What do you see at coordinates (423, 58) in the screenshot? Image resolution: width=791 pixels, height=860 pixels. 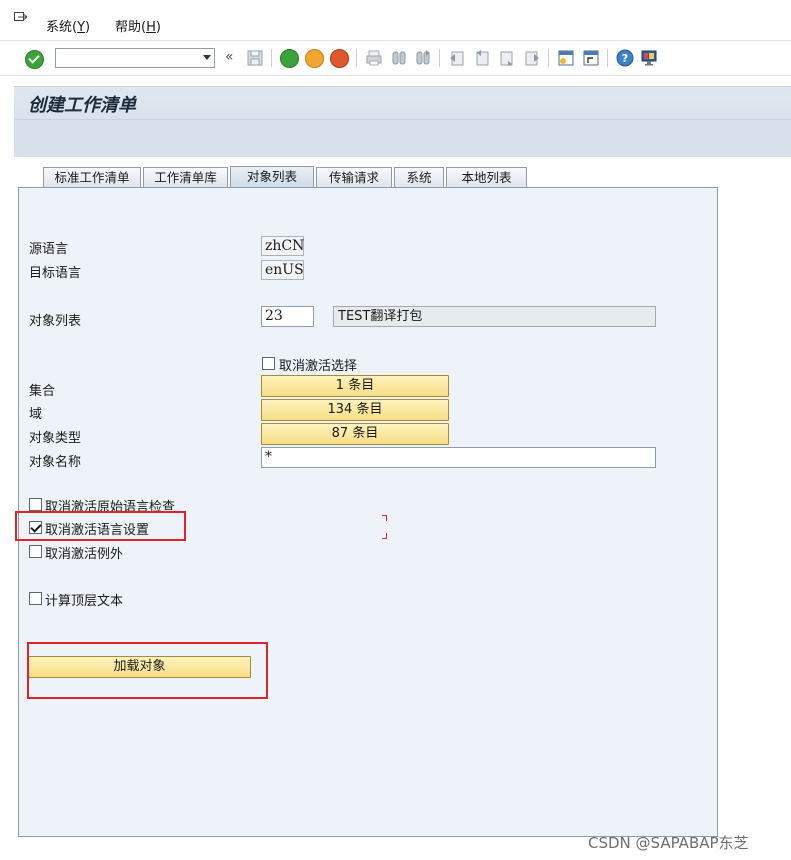 I see `find-next-icon` at bounding box center [423, 58].